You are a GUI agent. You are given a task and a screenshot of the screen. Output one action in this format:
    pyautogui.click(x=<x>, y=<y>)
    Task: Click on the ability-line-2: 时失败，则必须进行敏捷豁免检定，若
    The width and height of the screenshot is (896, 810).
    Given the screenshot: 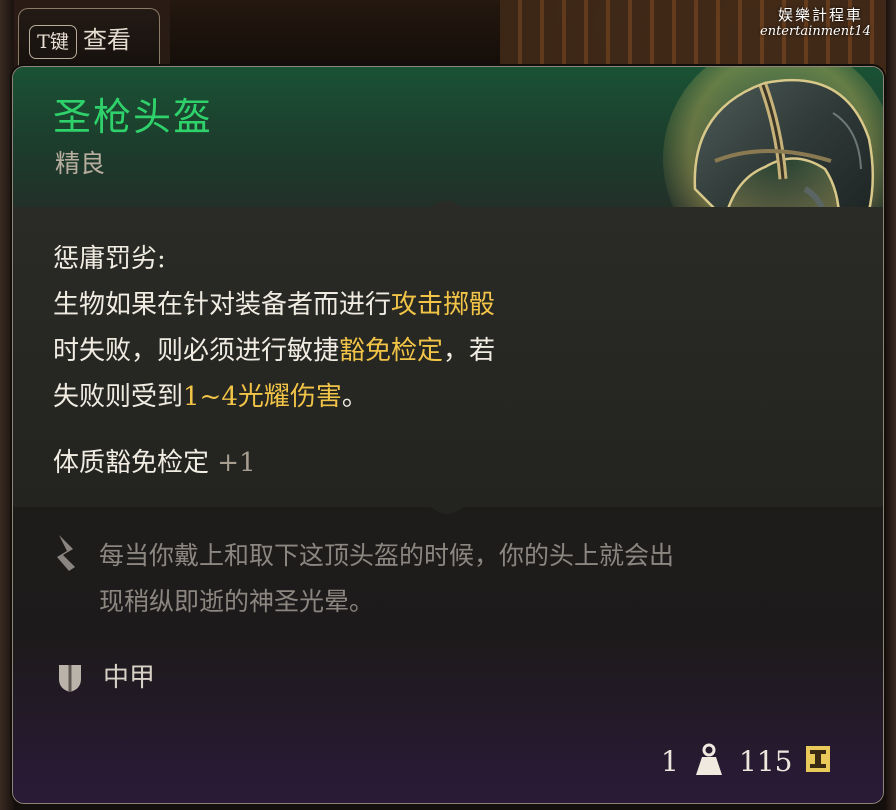 What is the action you would take?
    pyautogui.click(x=274, y=351)
    